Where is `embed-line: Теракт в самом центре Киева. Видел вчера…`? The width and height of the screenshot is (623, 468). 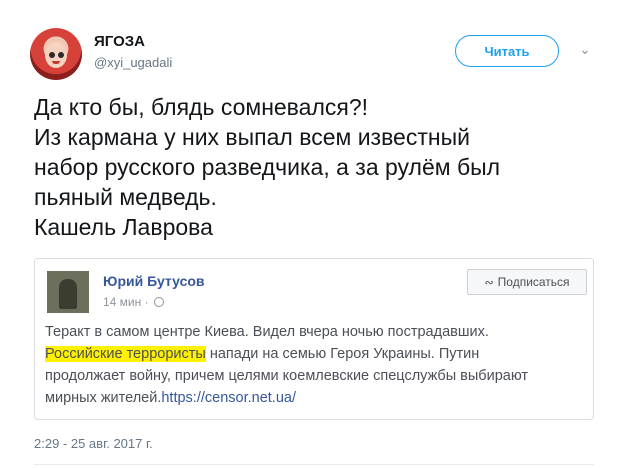 embed-line: Теракт в самом центре Киева. Видел вчера… is located at coordinates (267, 332).